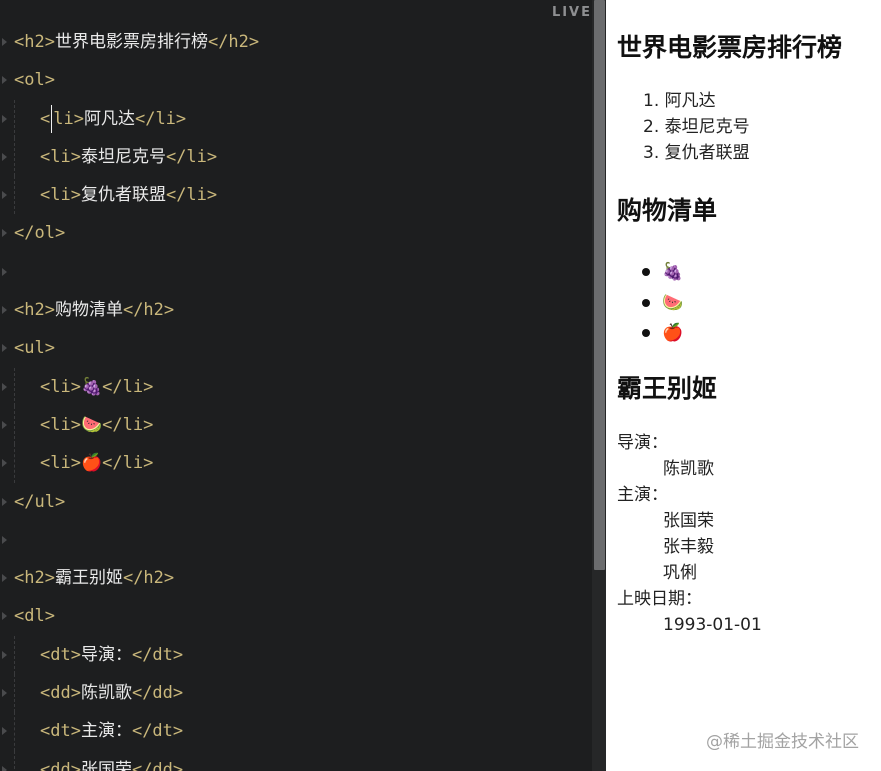 The width and height of the screenshot is (881, 771). What do you see at coordinates (690, 101) in the screenshot?
I see `preview-ranking-text: 阿凡达` at bounding box center [690, 101].